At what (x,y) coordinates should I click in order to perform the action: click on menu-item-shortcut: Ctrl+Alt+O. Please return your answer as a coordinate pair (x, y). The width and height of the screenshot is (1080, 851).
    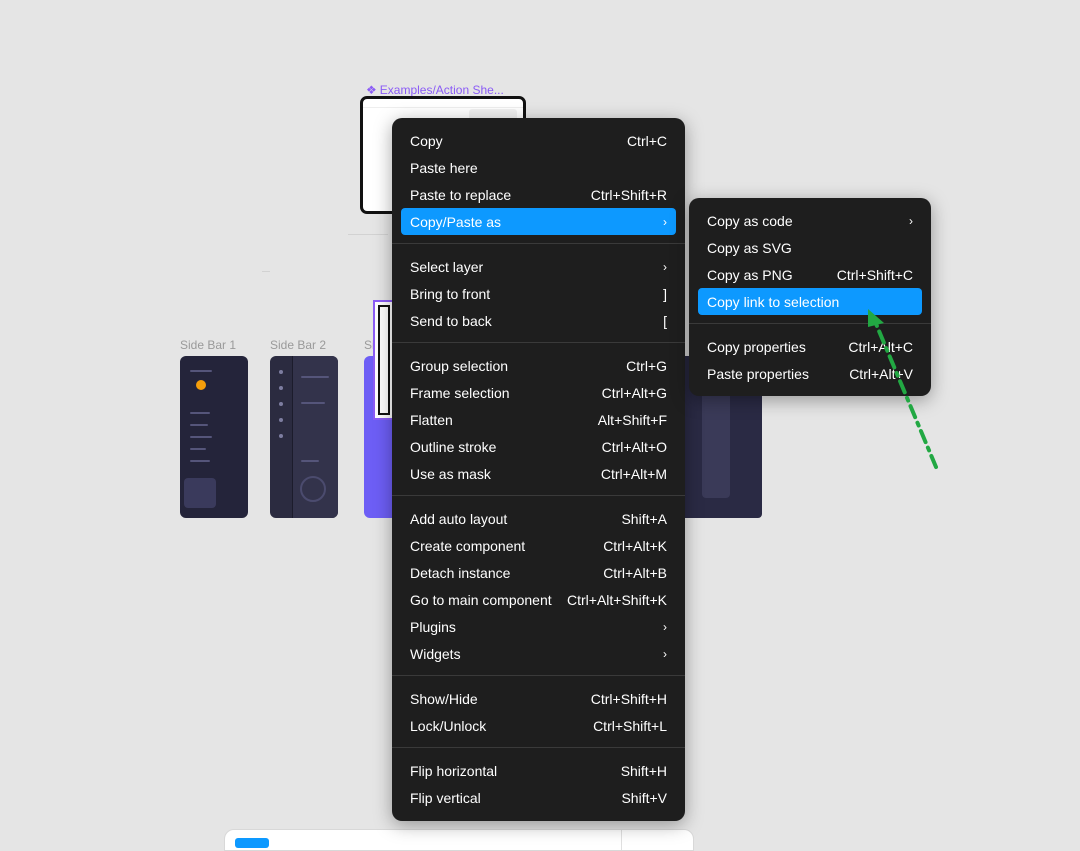
    Looking at the image, I should click on (634, 446).